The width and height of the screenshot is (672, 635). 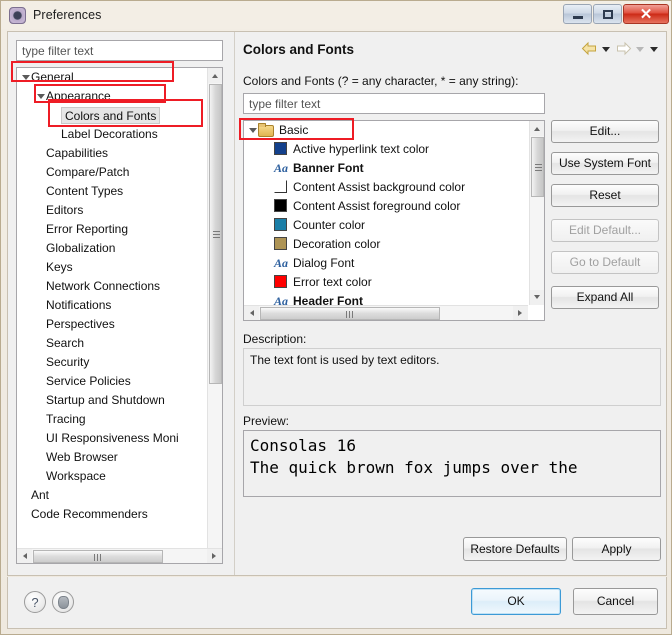 What do you see at coordinates (112, 419) in the screenshot?
I see `sidebar-item-tracing: Tracing` at bounding box center [112, 419].